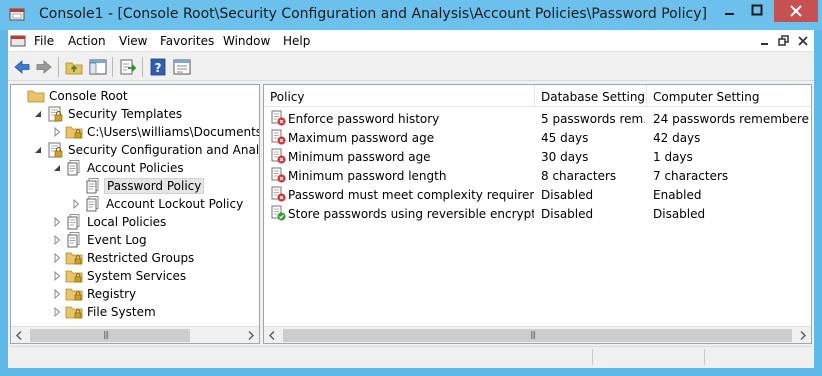  I want to click on list-horizontal-scrollbar: |||, so click(537, 334).